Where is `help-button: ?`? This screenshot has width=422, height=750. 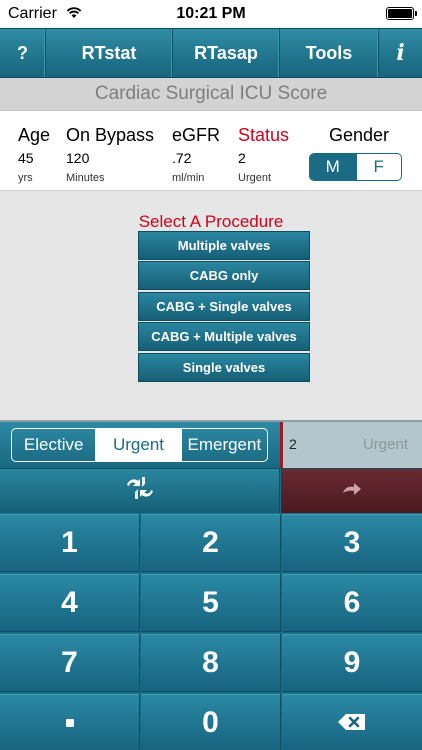
help-button: ? is located at coordinates (23, 53).